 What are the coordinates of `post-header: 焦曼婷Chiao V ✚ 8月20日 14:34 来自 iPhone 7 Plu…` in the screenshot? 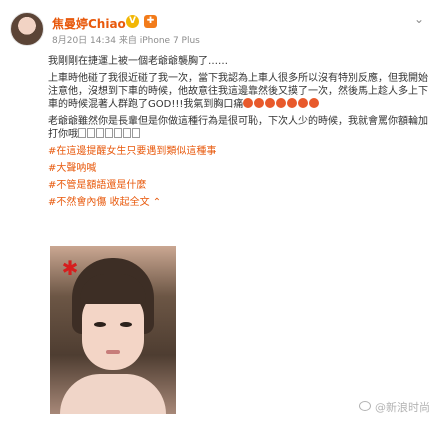 It's located at (220, 29).